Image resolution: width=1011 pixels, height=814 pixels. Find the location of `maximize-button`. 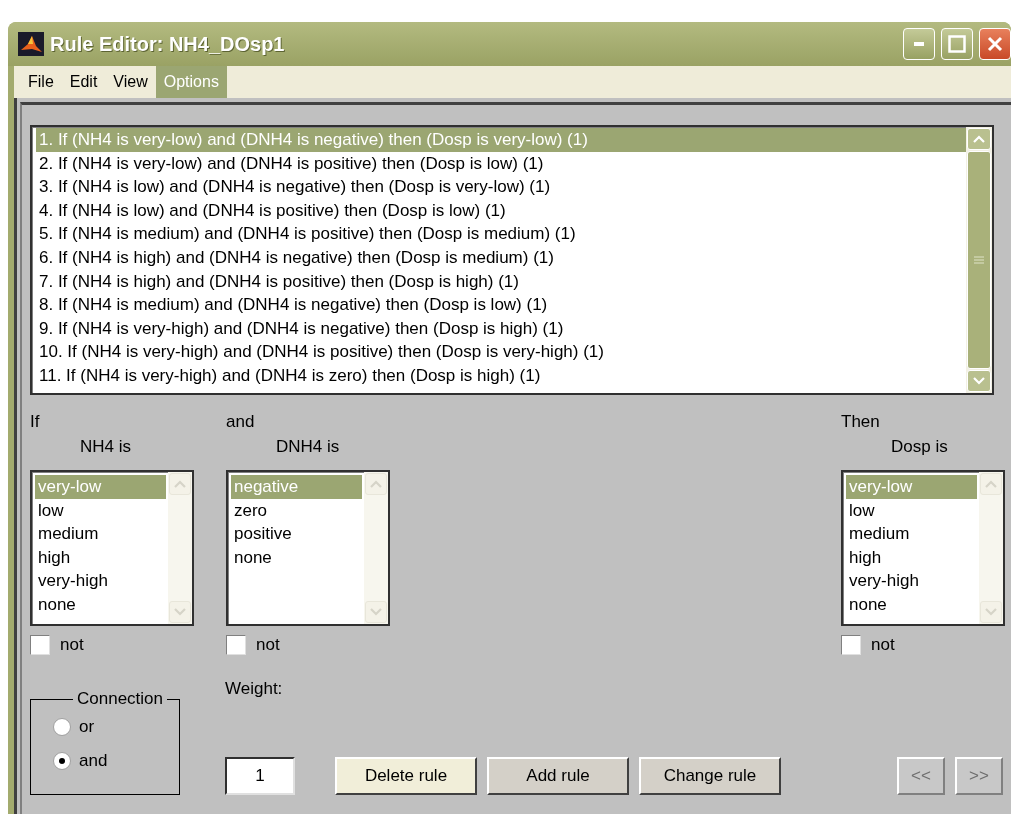

maximize-button is located at coordinates (957, 44).